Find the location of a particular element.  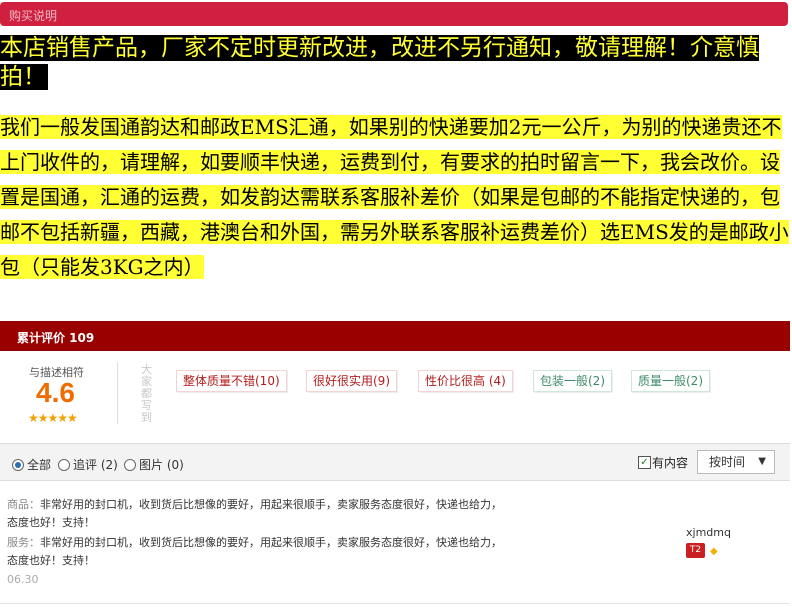

review-date: 06.30 is located at coordinates (23, 579).